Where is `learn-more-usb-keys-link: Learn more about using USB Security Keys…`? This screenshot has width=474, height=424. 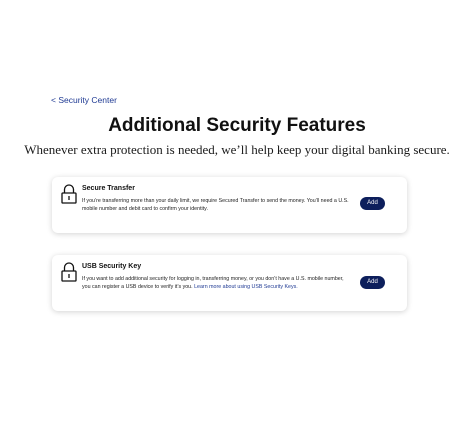 learn-more-usb-keys-link: Learn more about using USB Security Keys… is located at coordinates (246, 287).